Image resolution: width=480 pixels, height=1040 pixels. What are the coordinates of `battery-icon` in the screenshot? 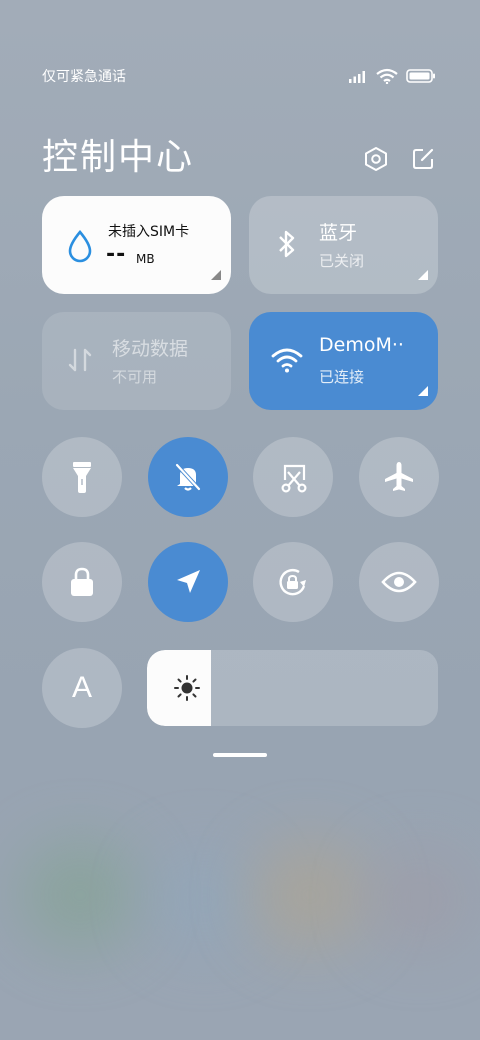 It's located at (420, 76).